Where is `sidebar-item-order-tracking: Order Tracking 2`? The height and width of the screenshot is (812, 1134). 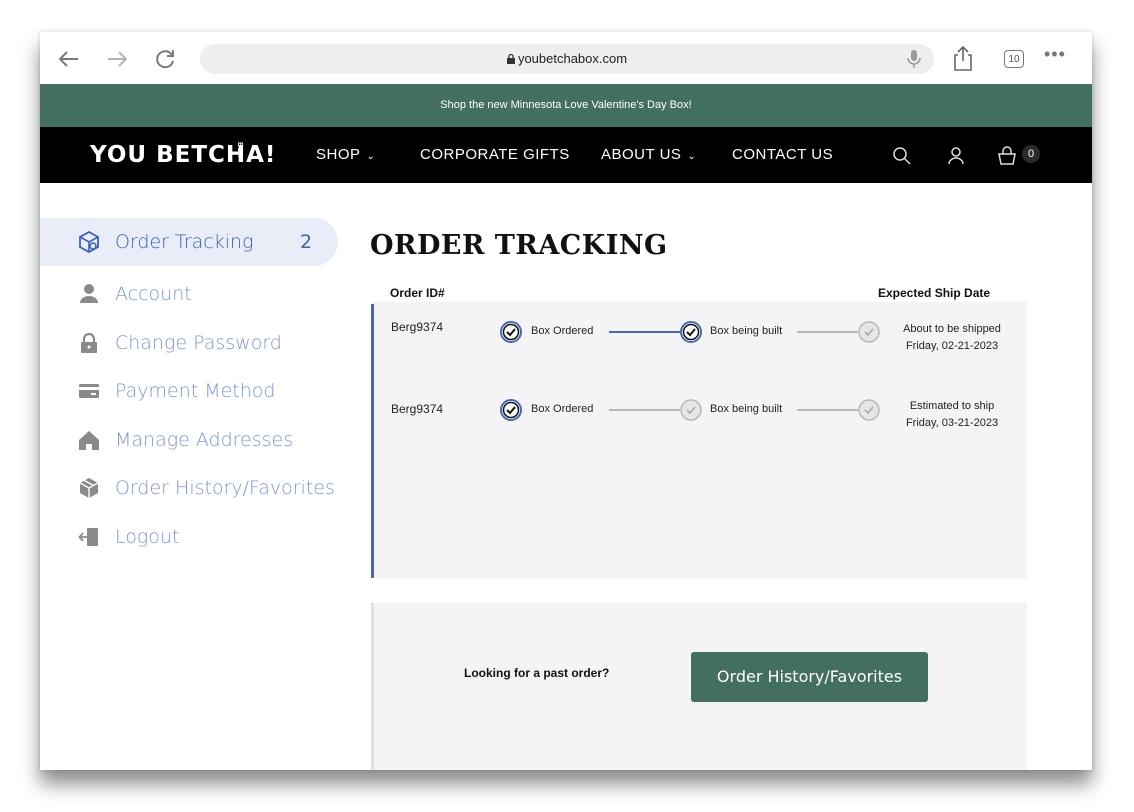 sidebar-item-order-tracking: Order Tracking 2 is located at coordinates (189, 242).